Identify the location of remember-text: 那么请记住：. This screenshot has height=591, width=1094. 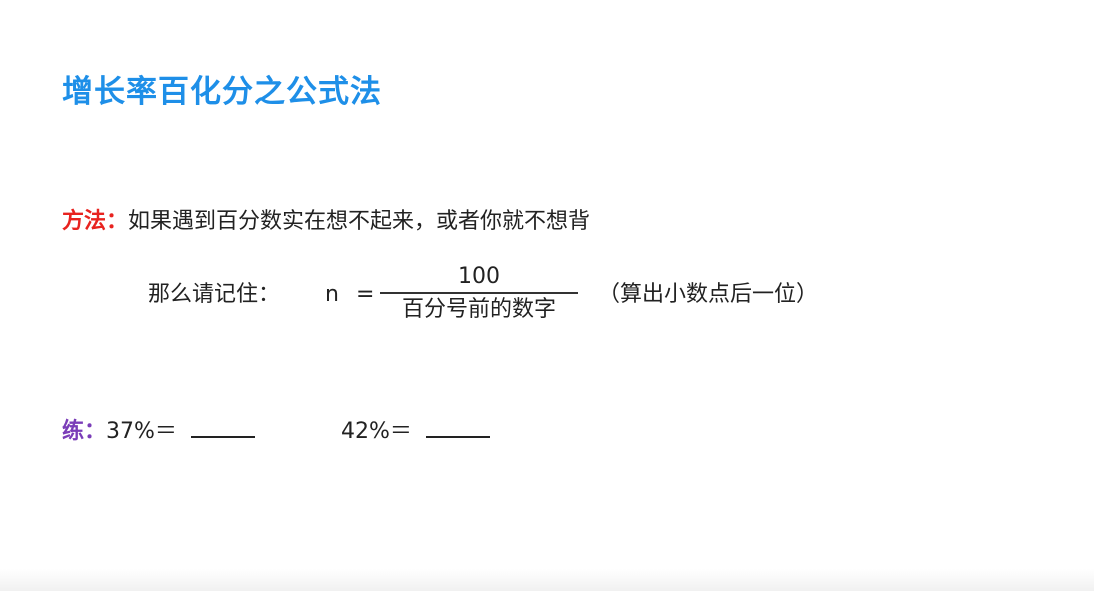
(214, 294).